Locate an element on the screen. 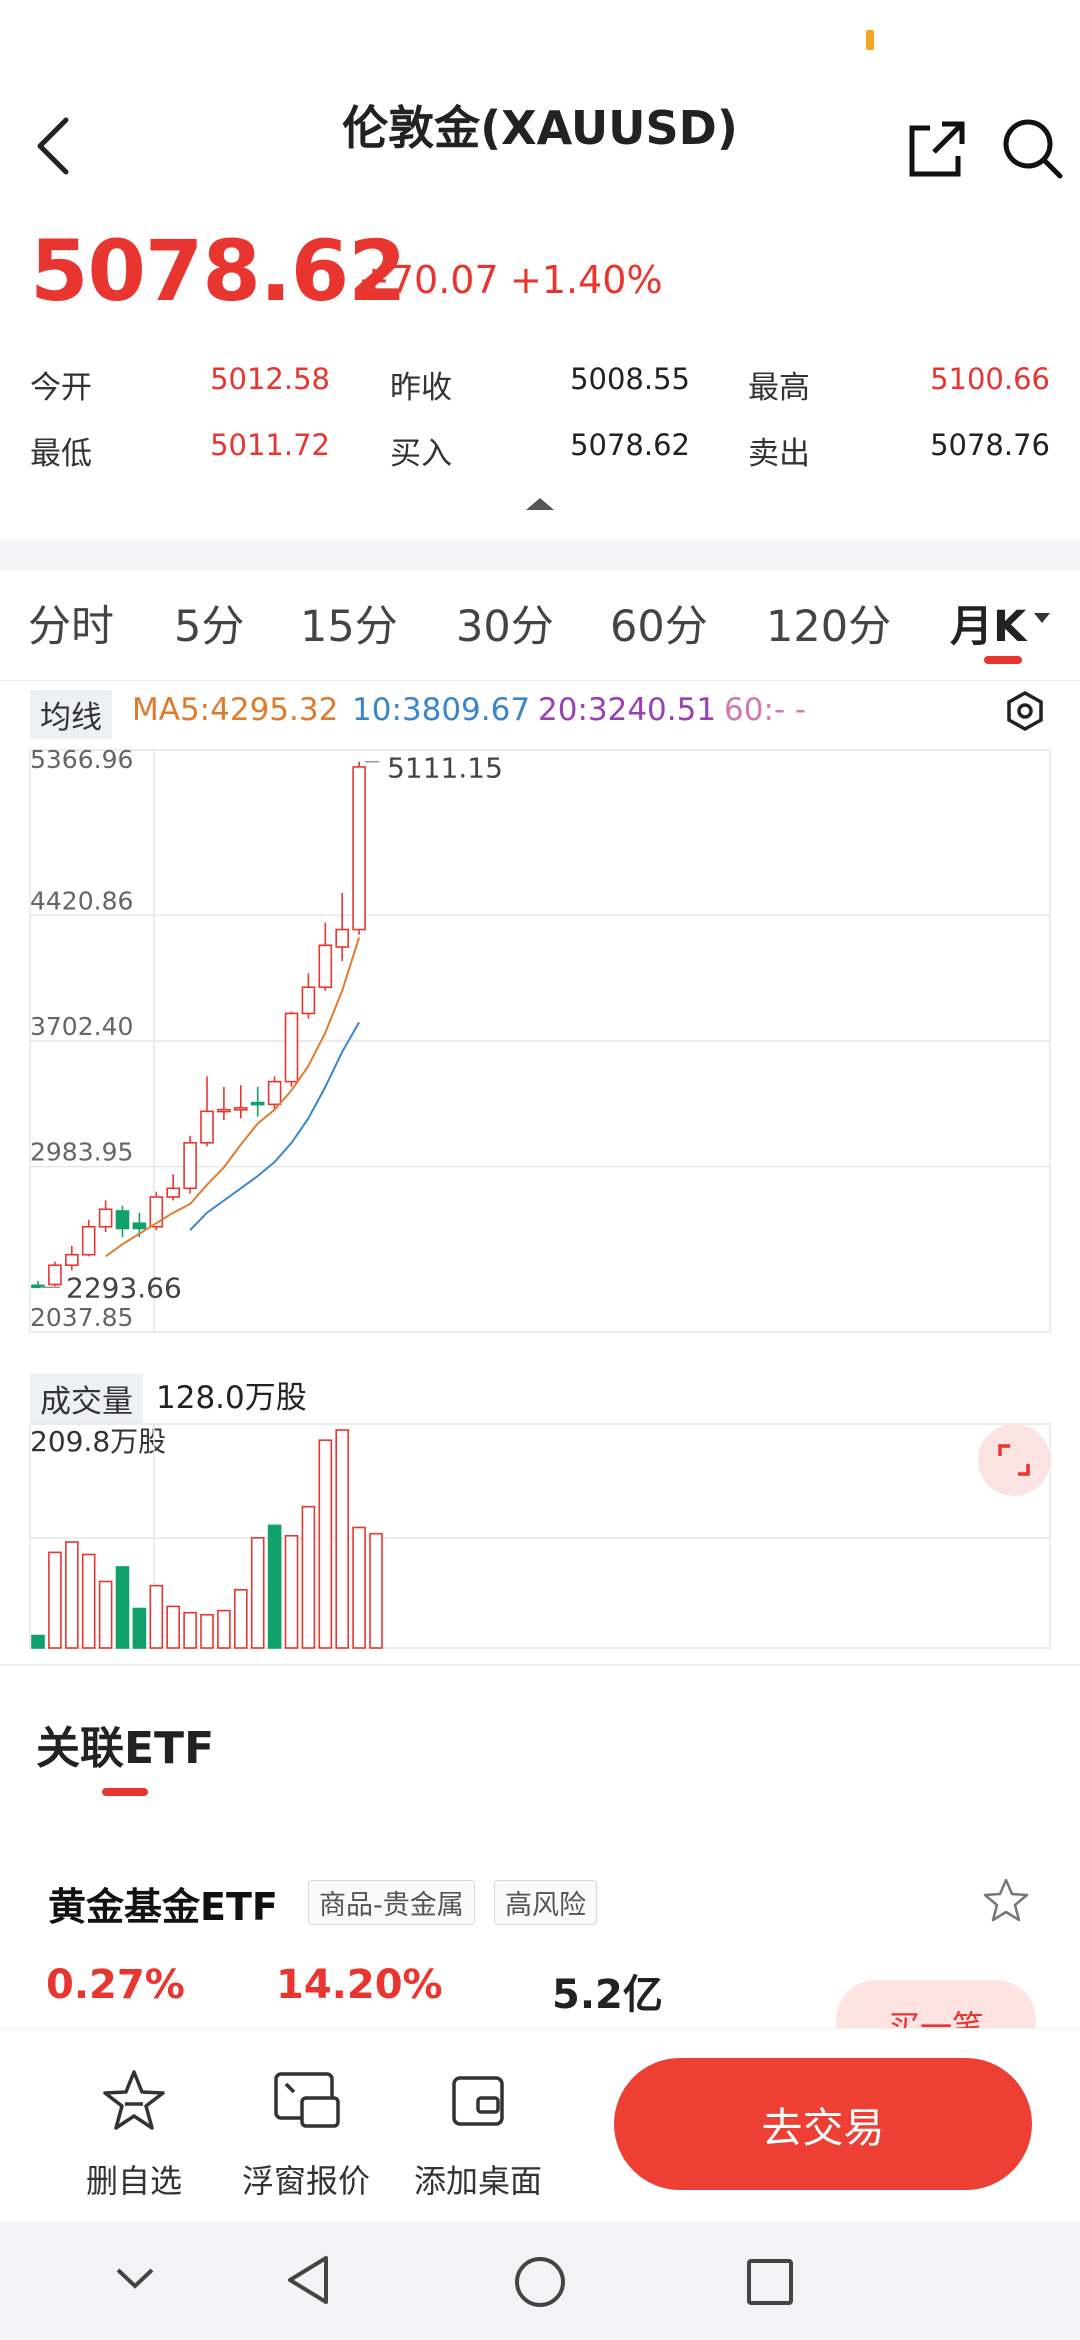 Image resolution: width=1080 pixels, height=2340 pixels. floating-quote-button: 浮窗报价 is located at coordinates (306, 2134).